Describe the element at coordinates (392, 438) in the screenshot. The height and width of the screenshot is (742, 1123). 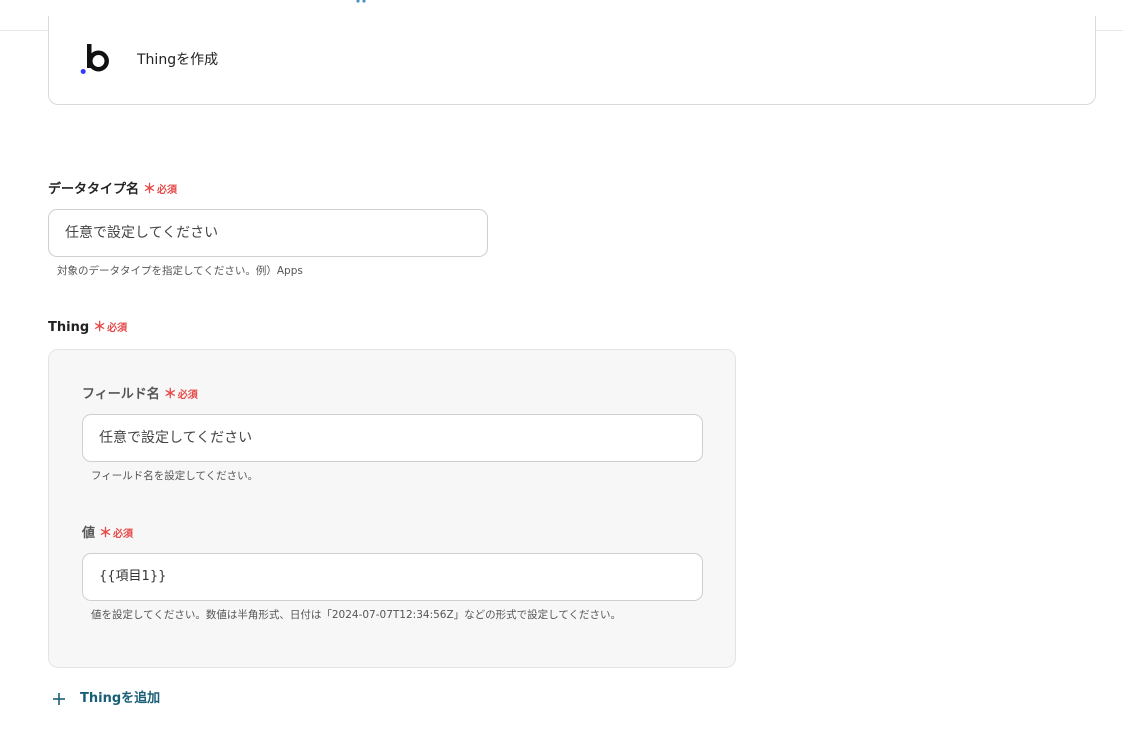
I see `field-name-input: 任意で設定してください` at that location.